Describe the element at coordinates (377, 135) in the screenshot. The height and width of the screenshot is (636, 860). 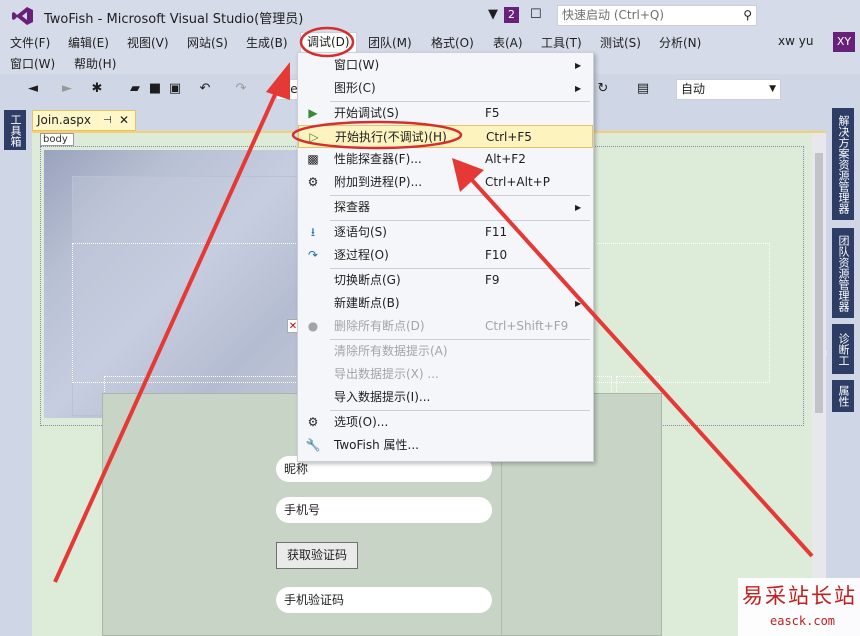
I see `start-without-debug-highlight-circle` at that location.